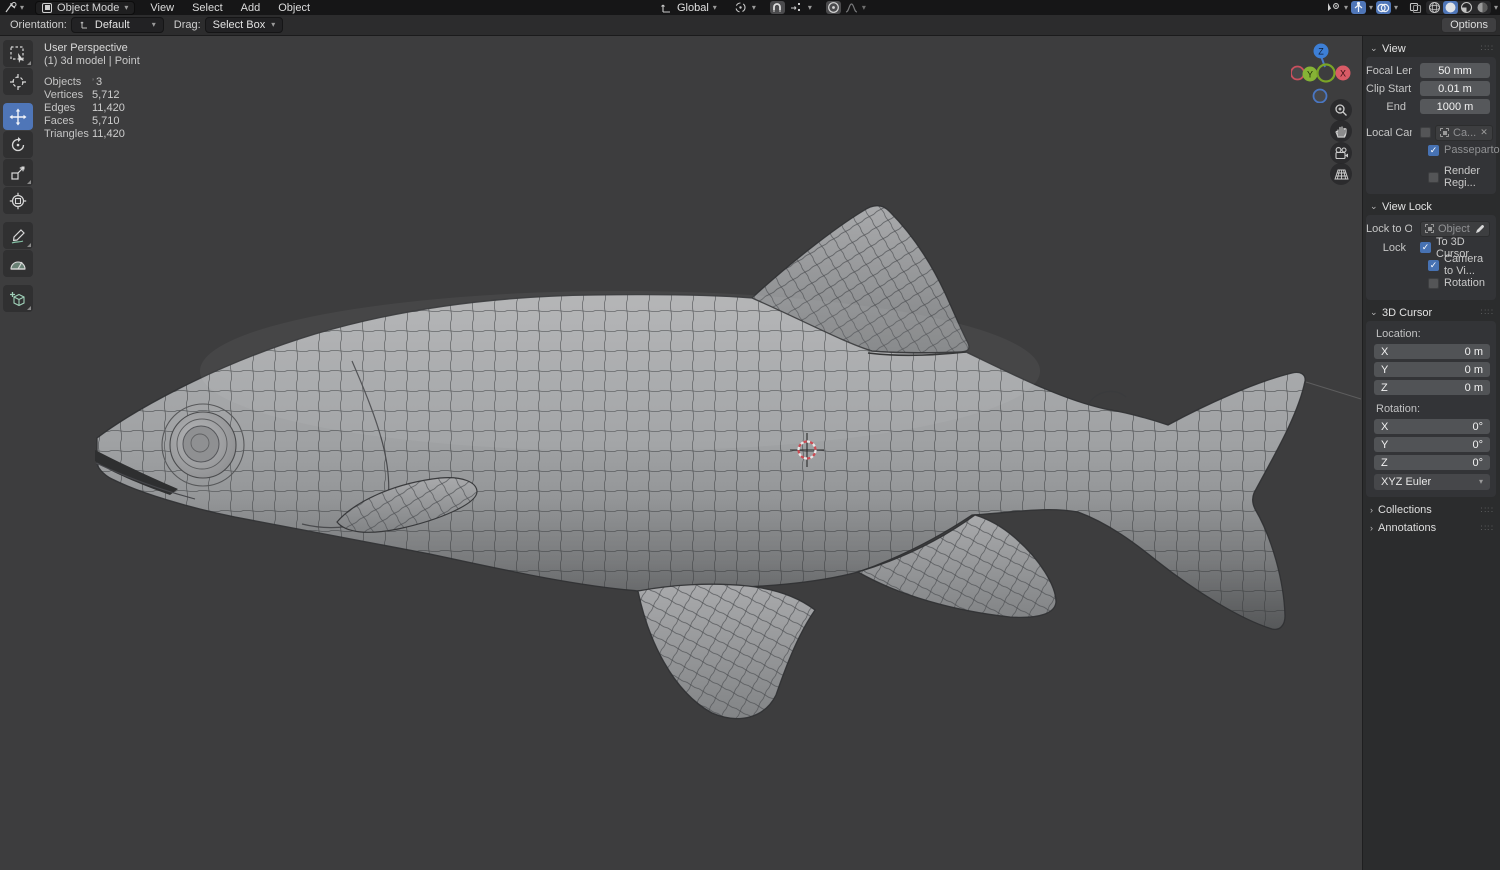 The height and width of the screenshot is (870, 1500). I want to click on select-box-tool, so click(18, 53).